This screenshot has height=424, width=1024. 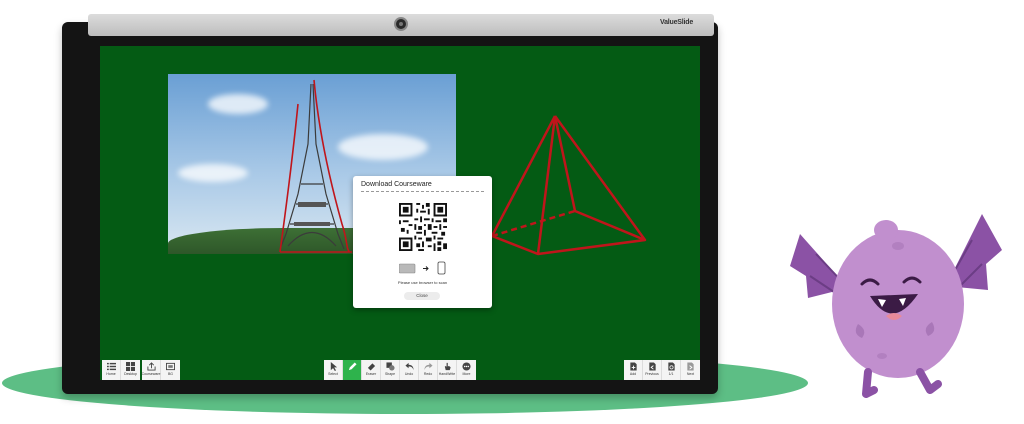 I want to click on page-count-icon, so click(x=671, y=366).